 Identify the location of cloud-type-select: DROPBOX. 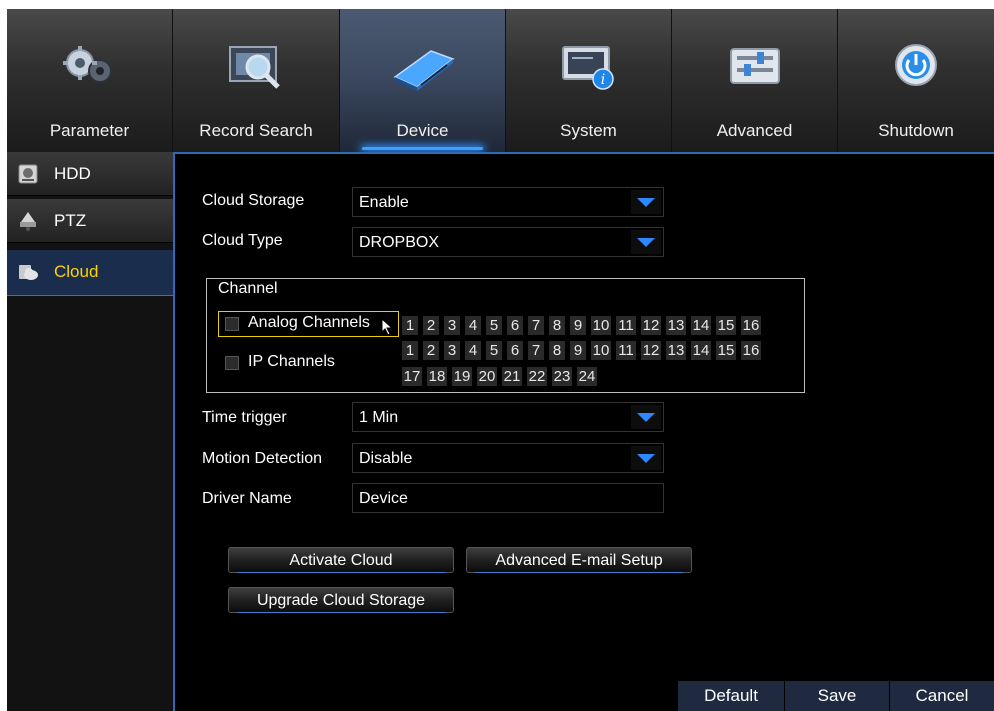
(508, 242).